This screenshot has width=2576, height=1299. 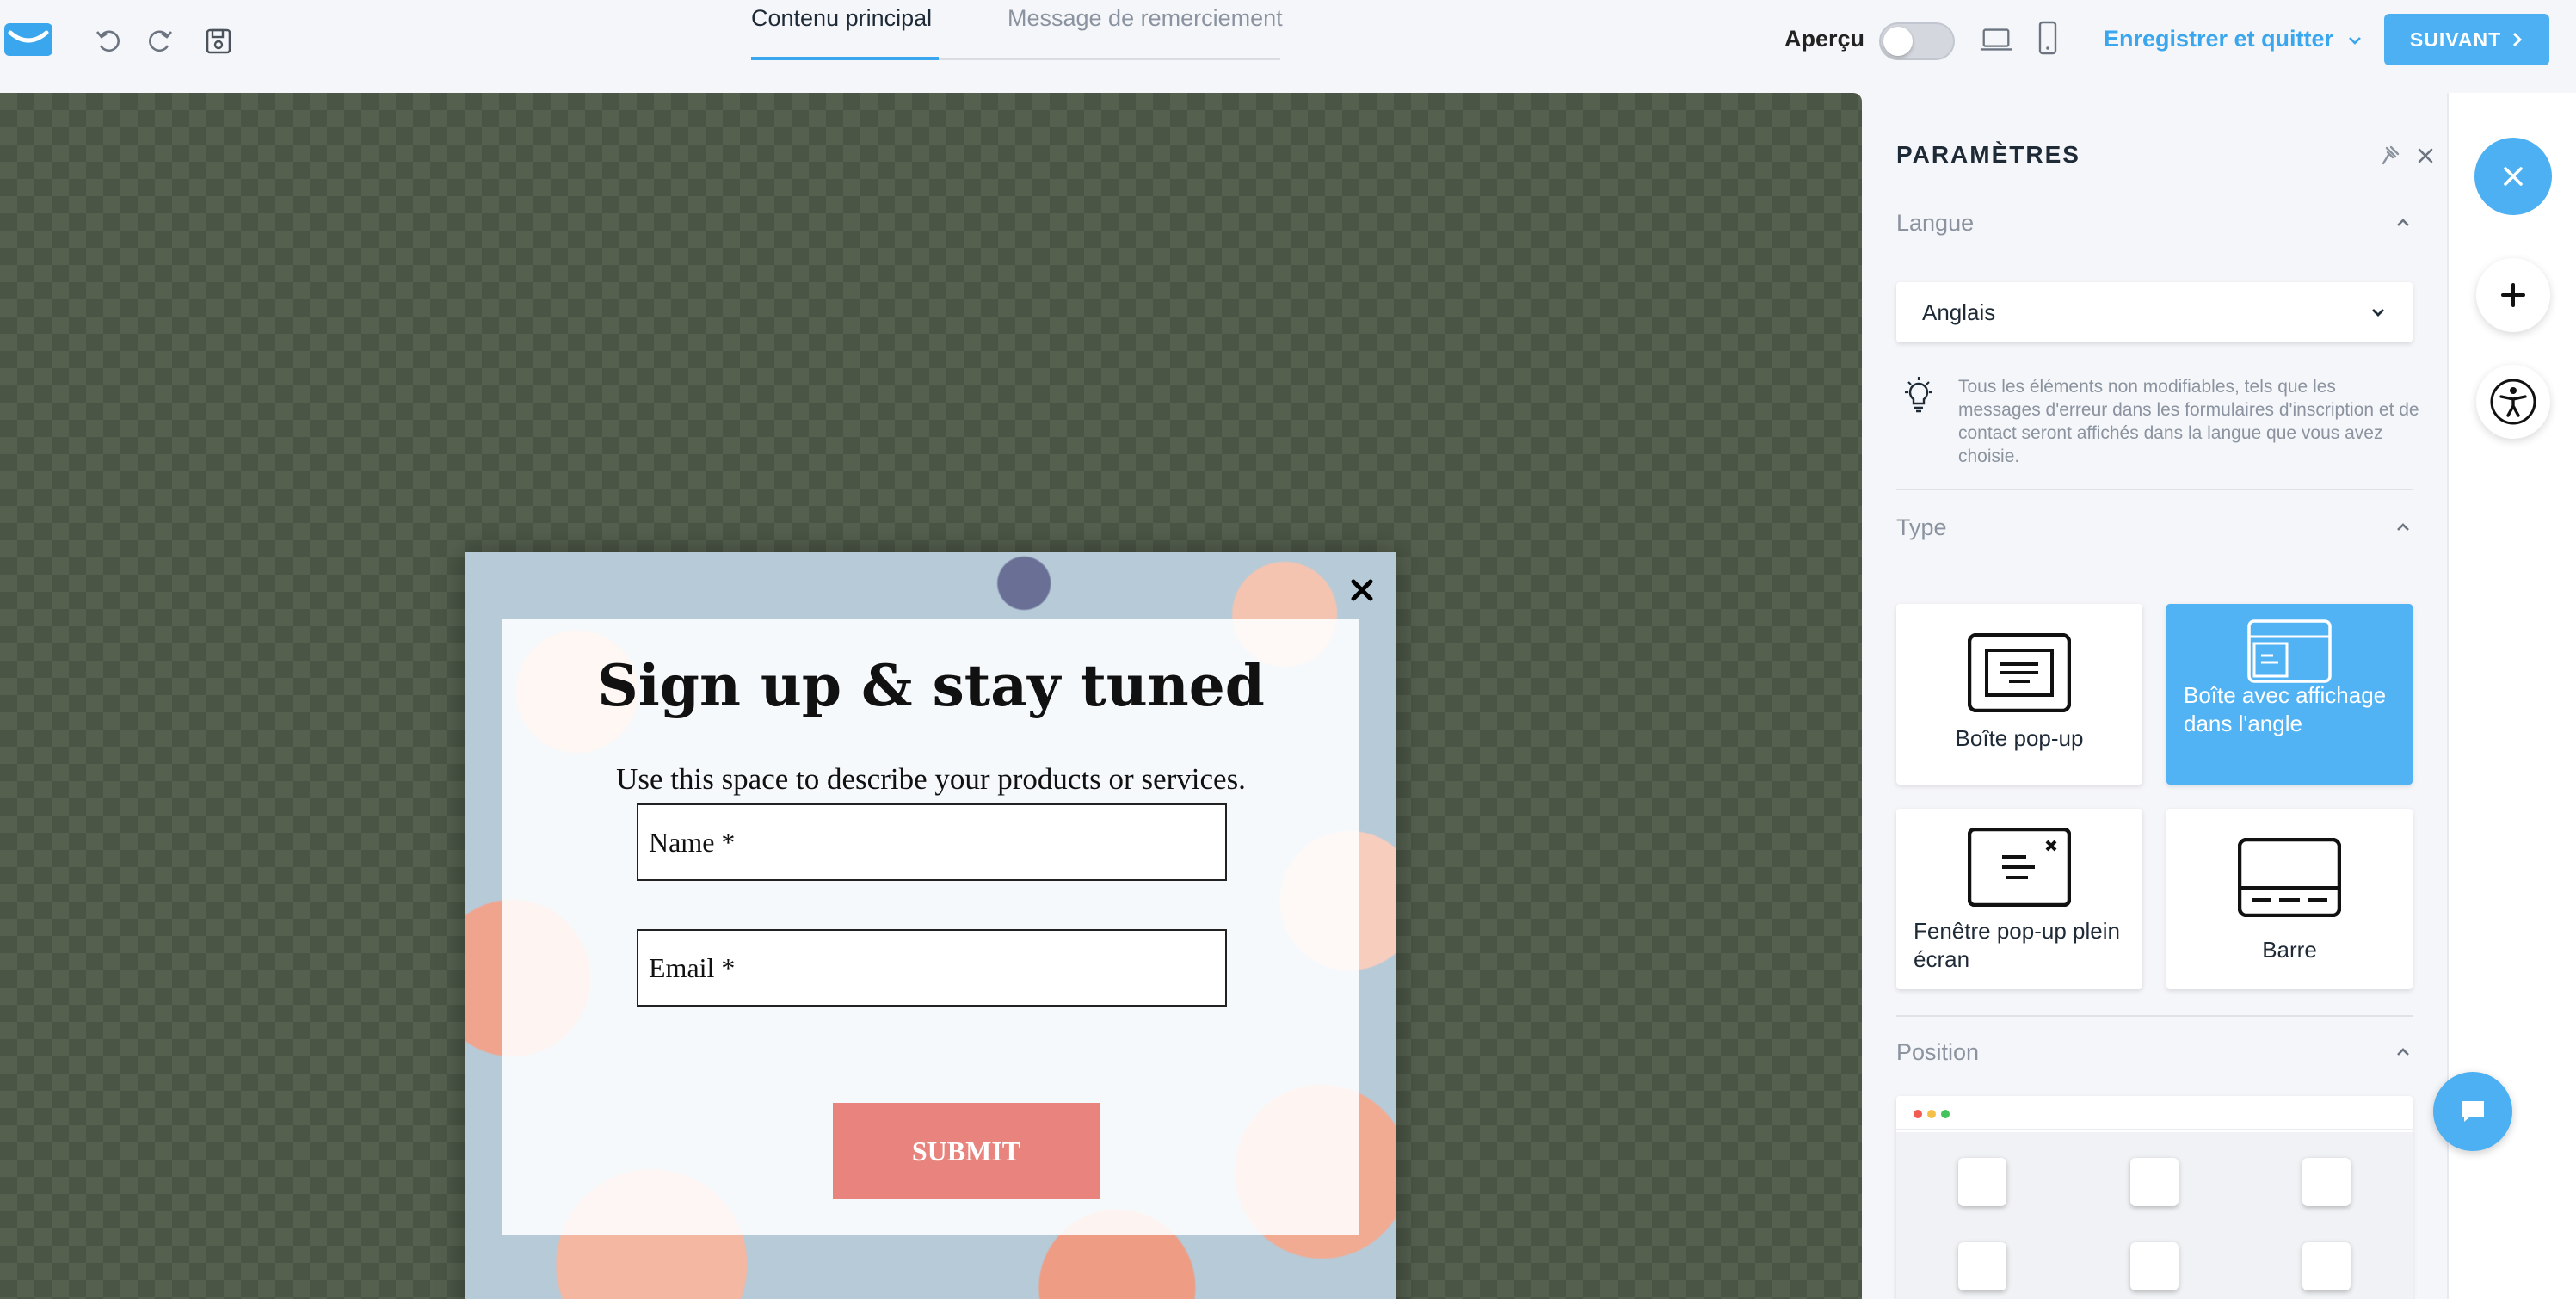 What do you see at coordinates (2219, 39) in the screenshot?
I see `save-and-quit-label: Enregistrer et quitter` at bounding box center [2219, 39].